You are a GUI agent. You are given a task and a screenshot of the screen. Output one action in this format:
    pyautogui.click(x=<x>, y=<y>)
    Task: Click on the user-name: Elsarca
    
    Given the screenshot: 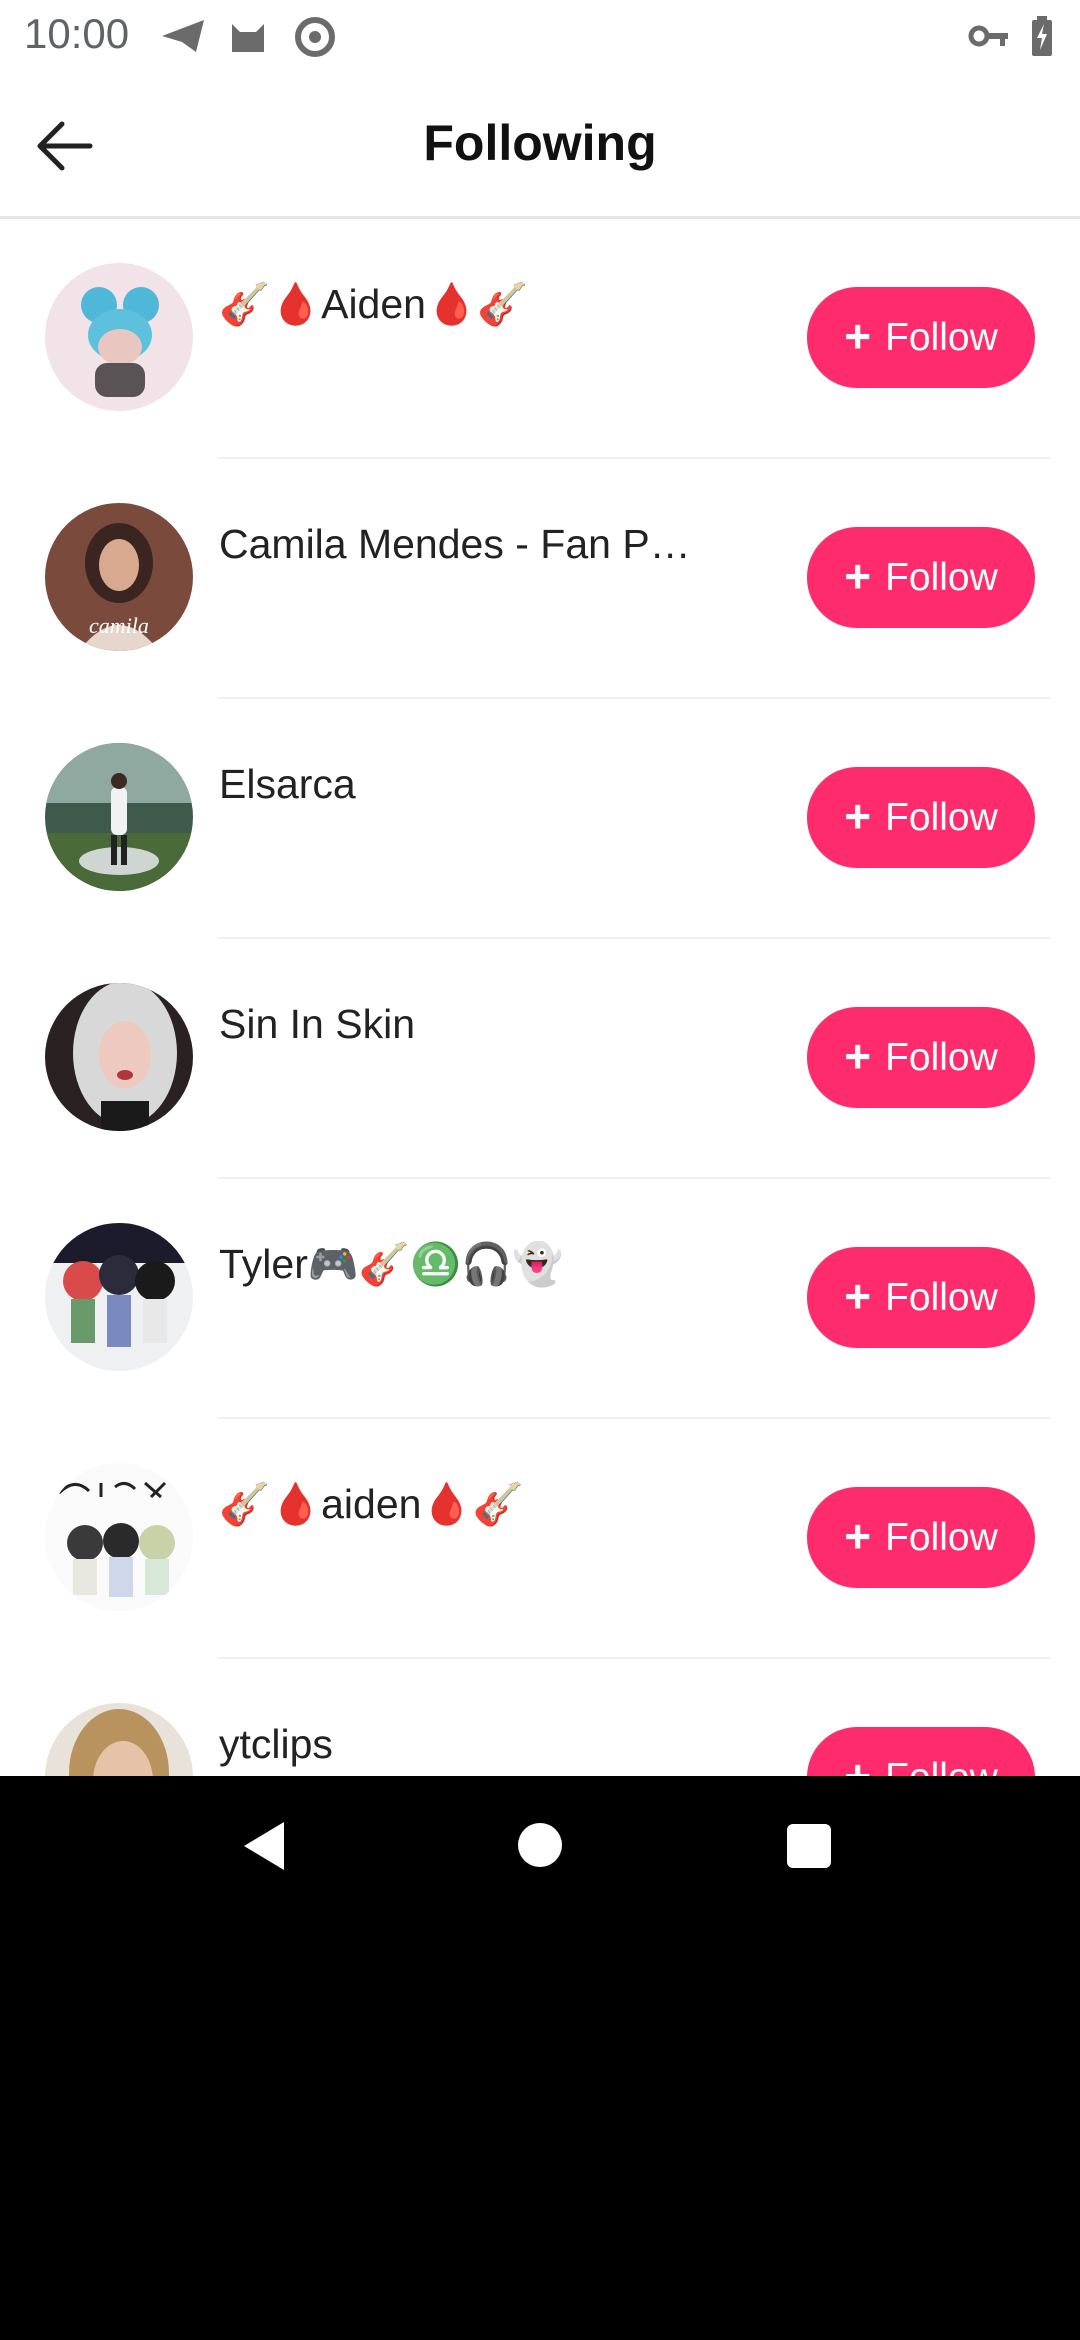 What is the action you would take?
    pyautogui.click(x=287, y=784)
    